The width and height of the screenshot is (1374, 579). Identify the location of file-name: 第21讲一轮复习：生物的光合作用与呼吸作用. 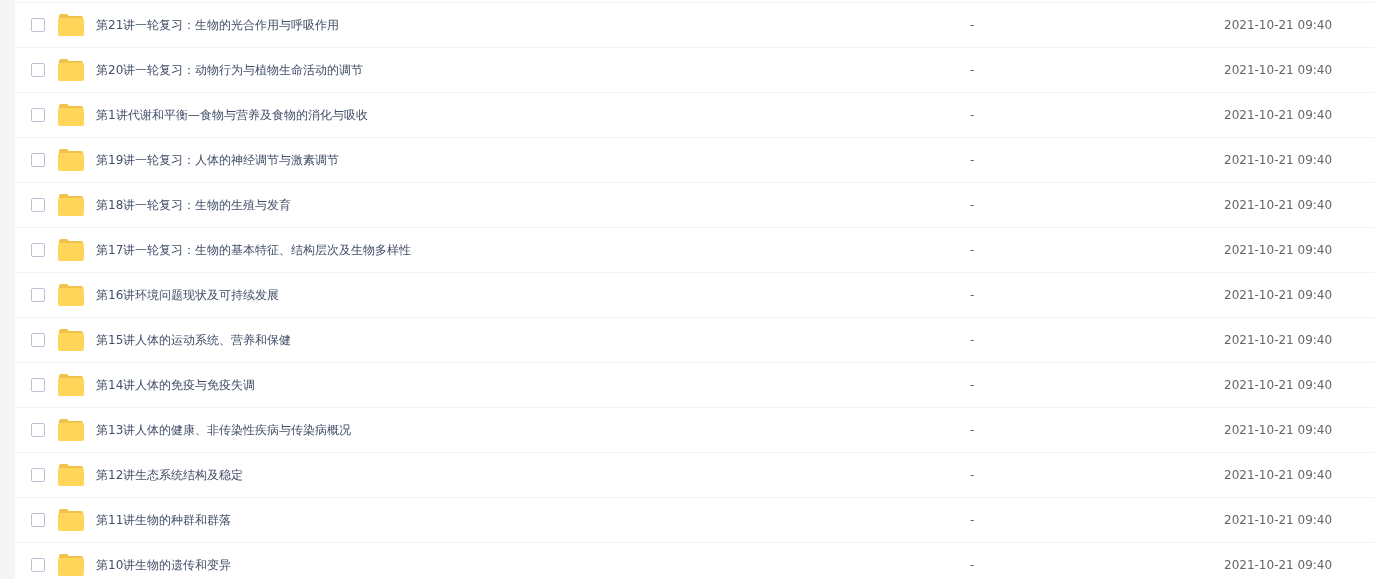
(533, 25).